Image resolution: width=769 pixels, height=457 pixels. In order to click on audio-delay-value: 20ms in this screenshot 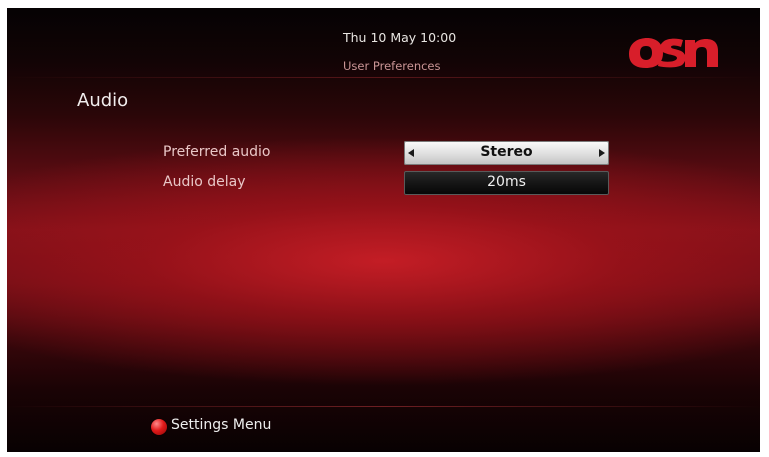, I will do `click(506, 182)`.